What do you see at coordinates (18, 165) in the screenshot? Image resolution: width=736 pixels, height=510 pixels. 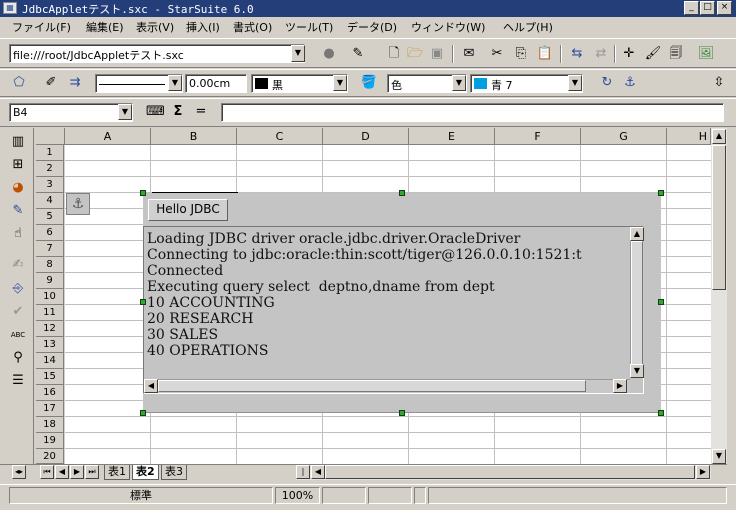 I see `insert-cells-icon: ⊞` at bounding box center [18, 165].